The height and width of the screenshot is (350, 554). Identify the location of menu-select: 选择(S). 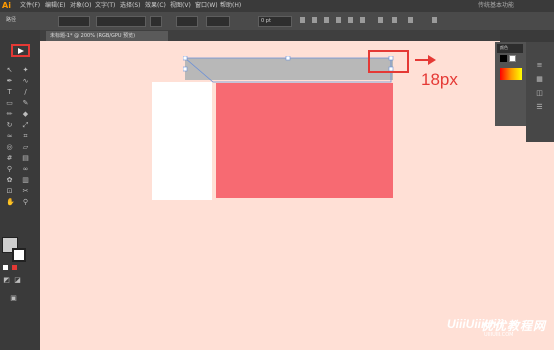
(130, 6).